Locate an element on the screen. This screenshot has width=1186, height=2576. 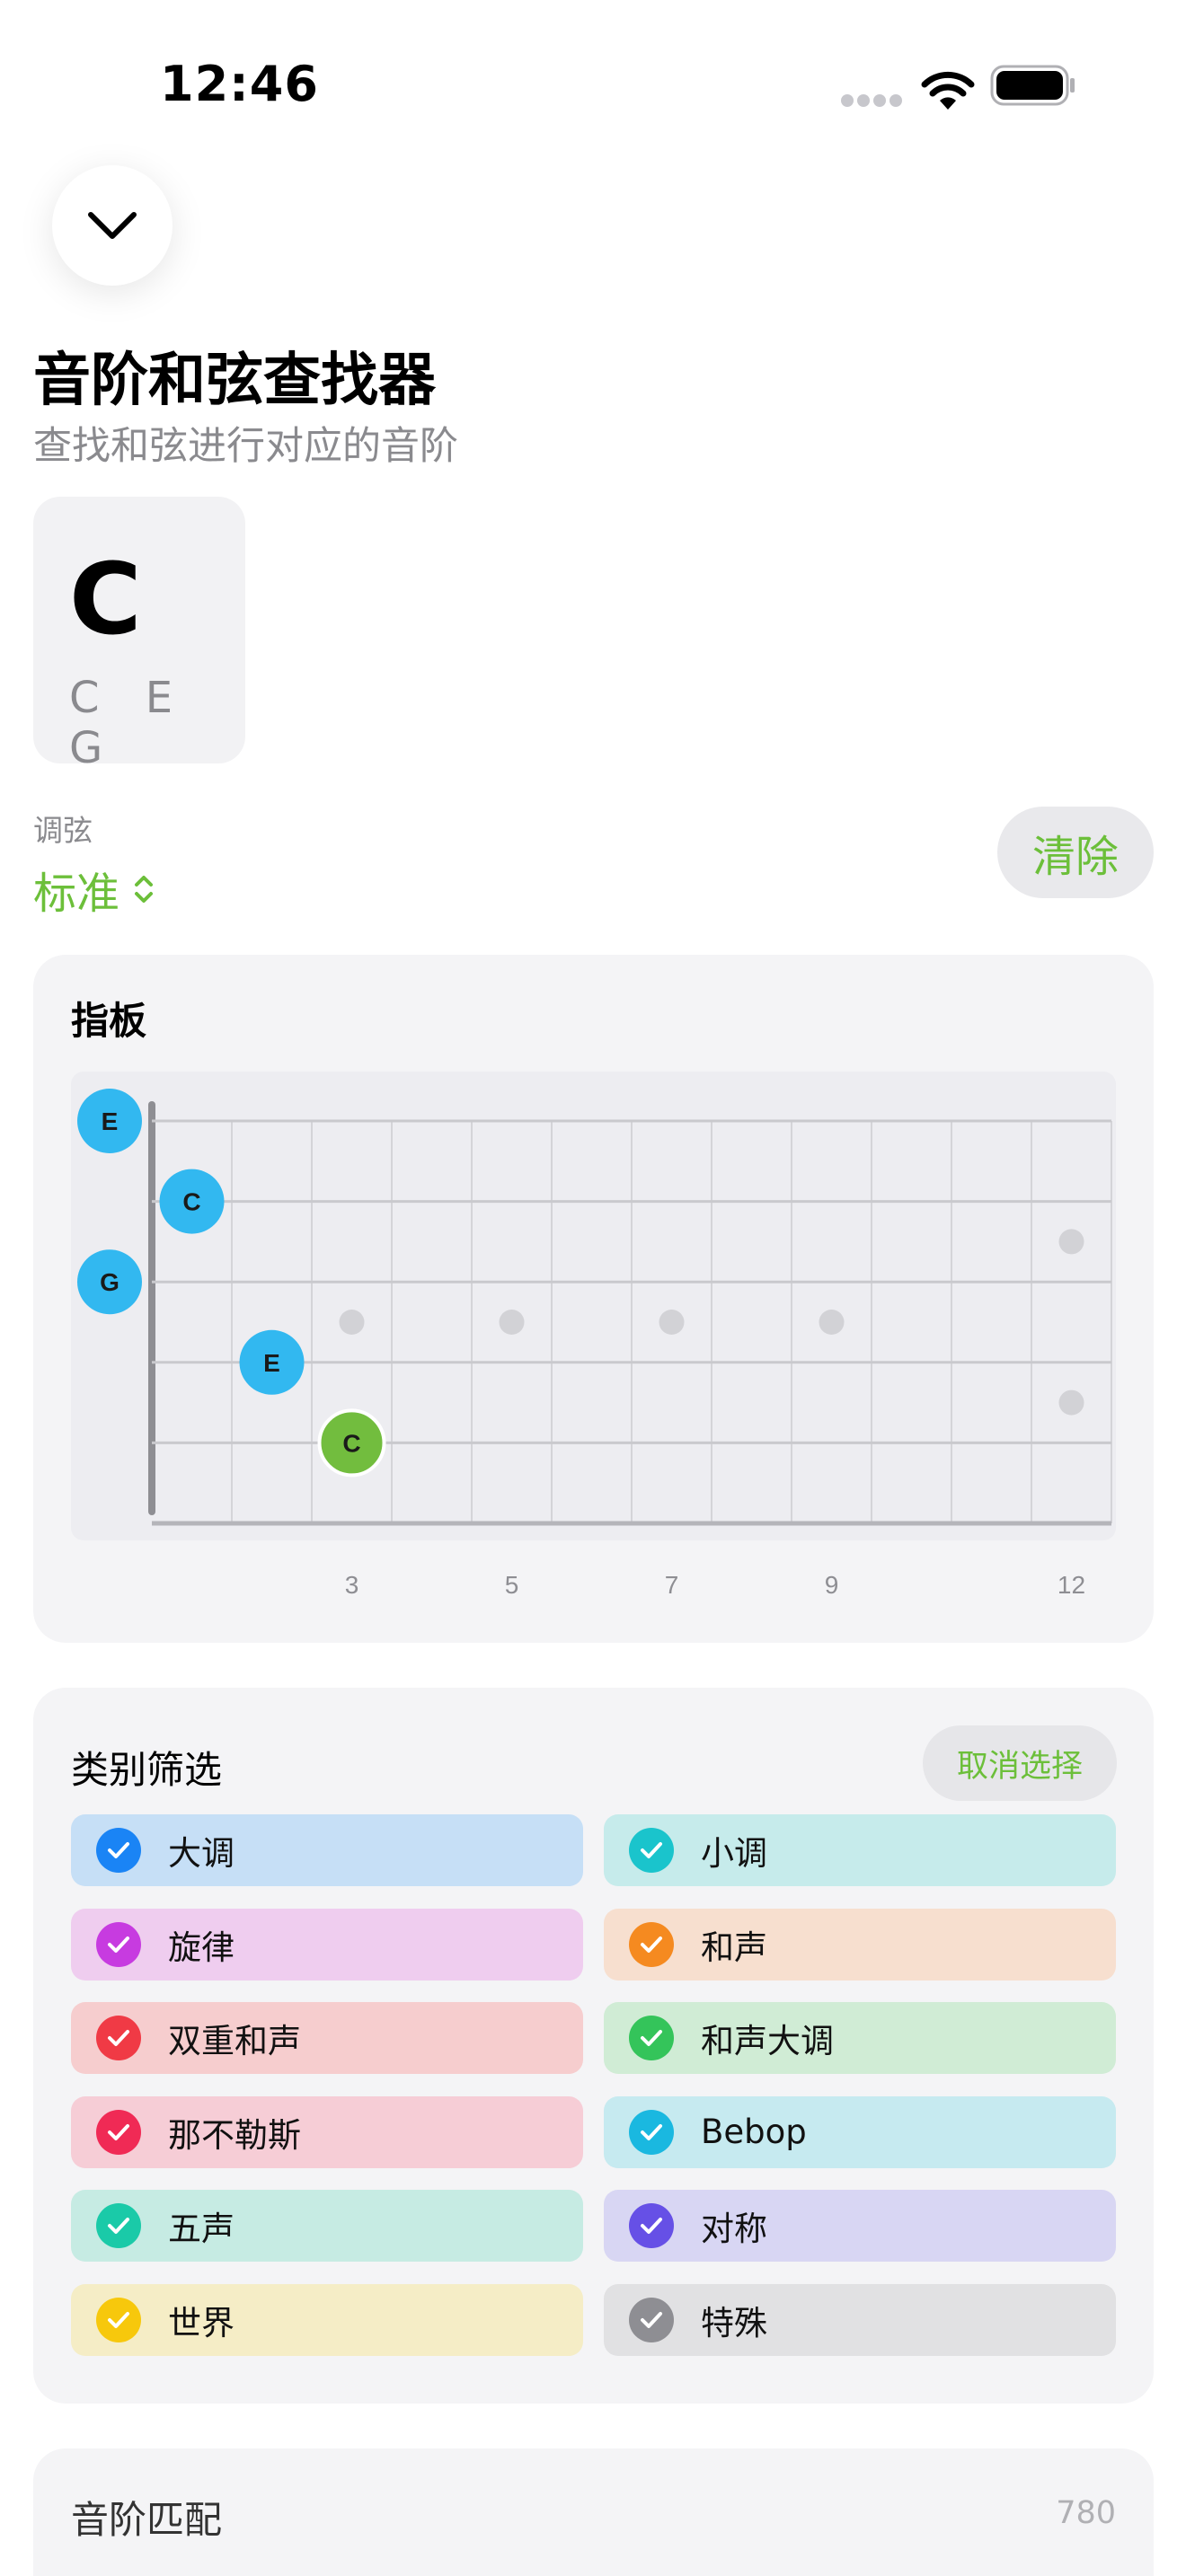
chord-name: C is located at coordinates (105, 599).